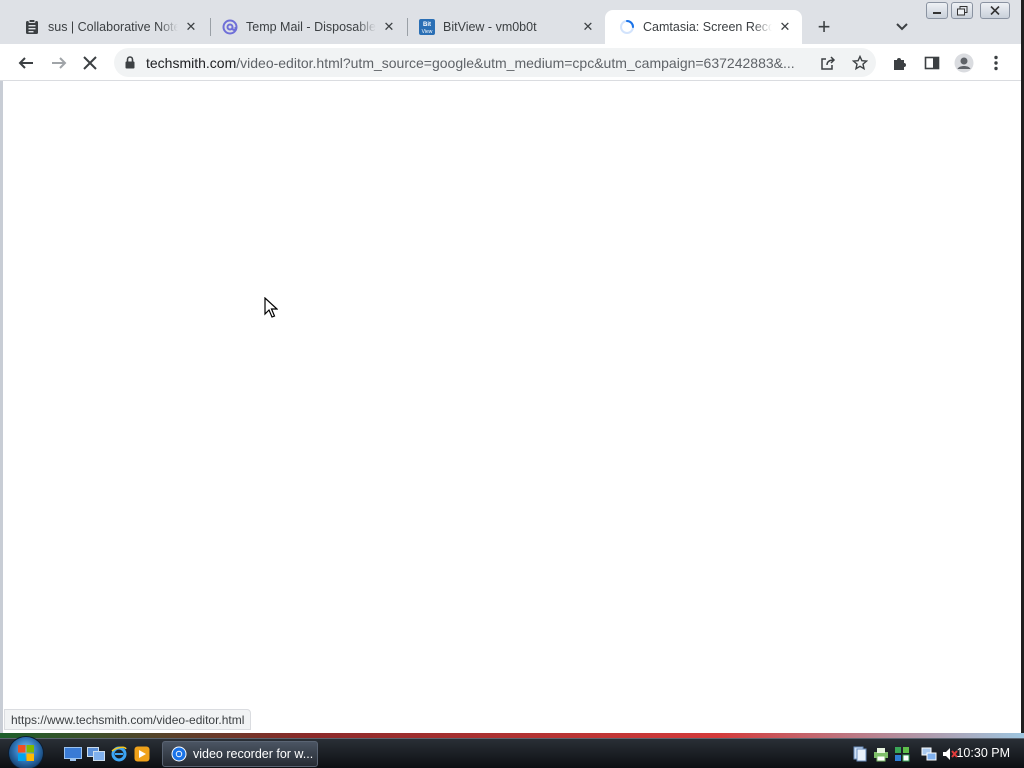 This screenshot has width=1024, height=768. Describe the element at coordinates (860, 63) in the screenshot. I see `bookmark-star-icon` at that location.